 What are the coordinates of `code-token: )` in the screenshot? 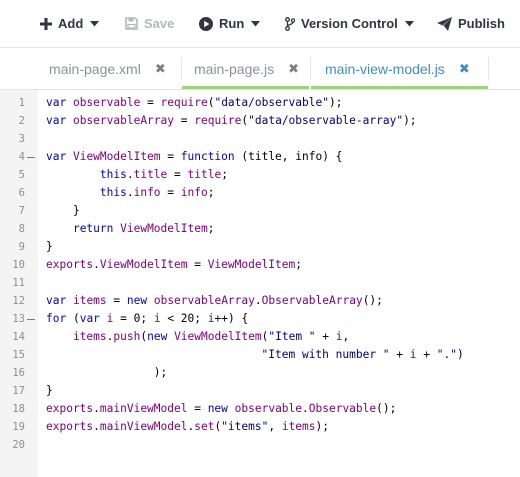 It's located at (460, 354).